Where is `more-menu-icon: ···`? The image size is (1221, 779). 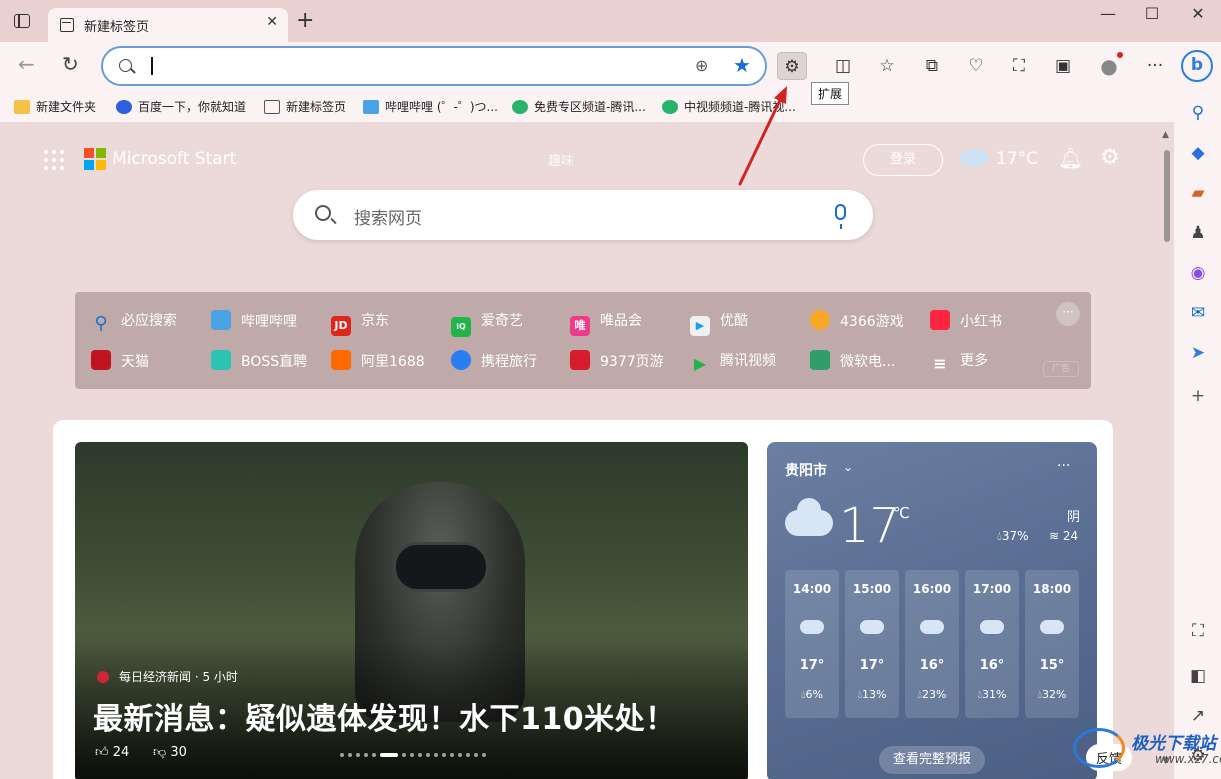
more-menu-icon: ··· is located at coordinates (1155, 66).